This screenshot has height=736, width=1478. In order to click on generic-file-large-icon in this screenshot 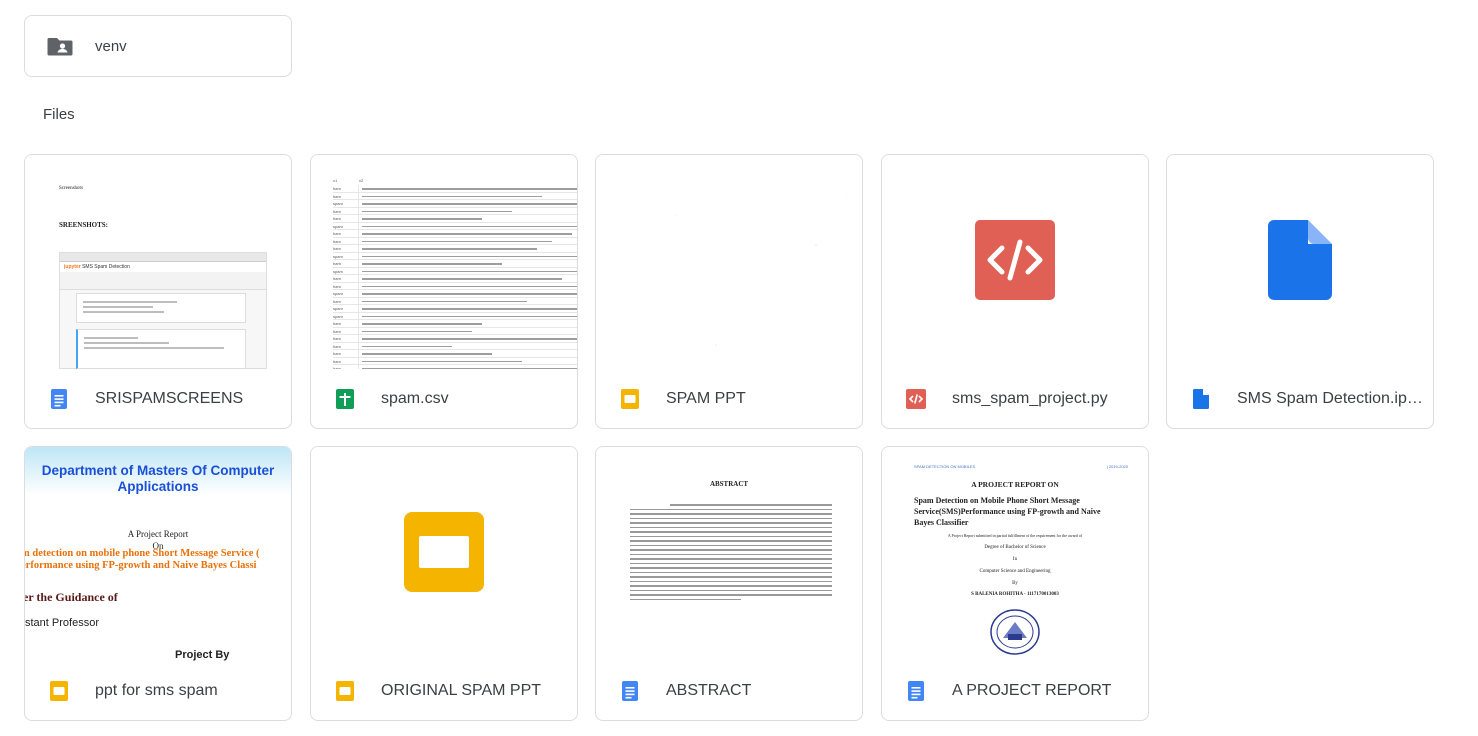, I will do `click(1300, 262)`.